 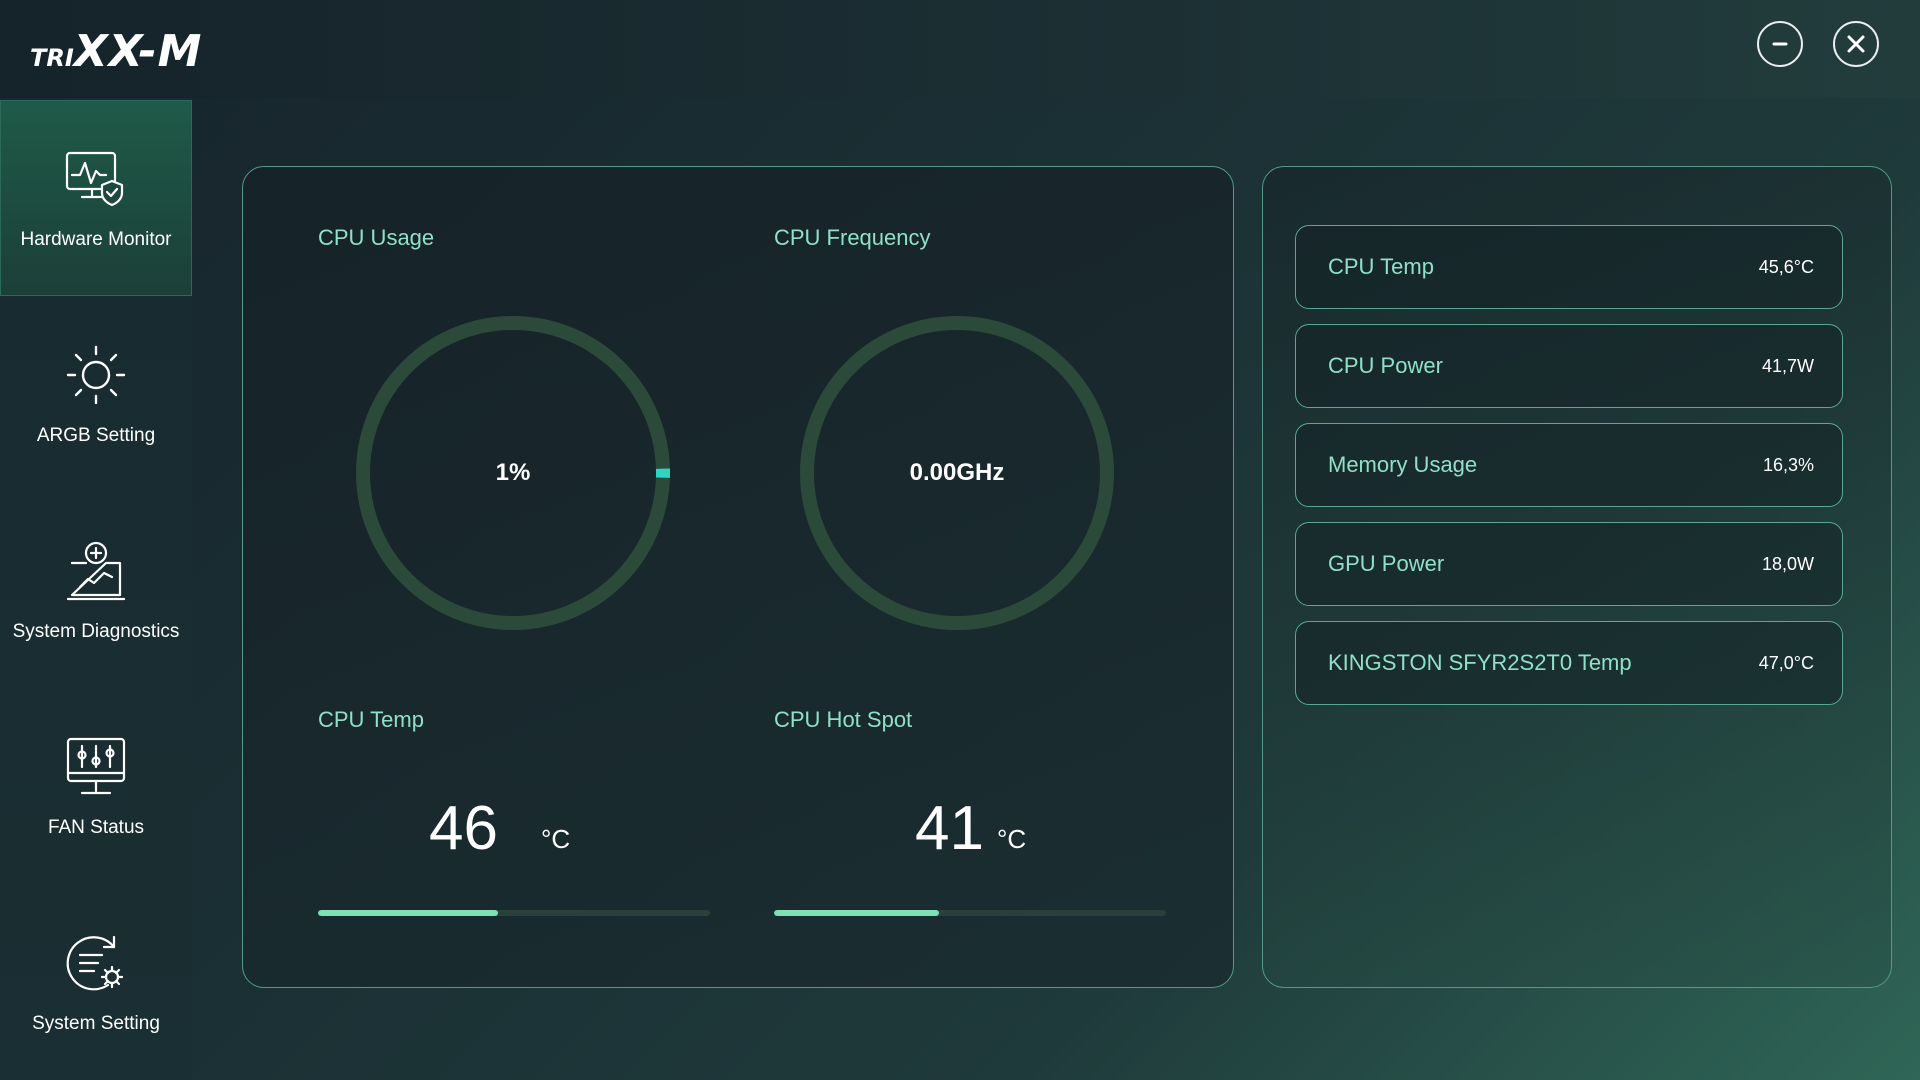 I want to click on close-icon, so click(x=1856, y=44).